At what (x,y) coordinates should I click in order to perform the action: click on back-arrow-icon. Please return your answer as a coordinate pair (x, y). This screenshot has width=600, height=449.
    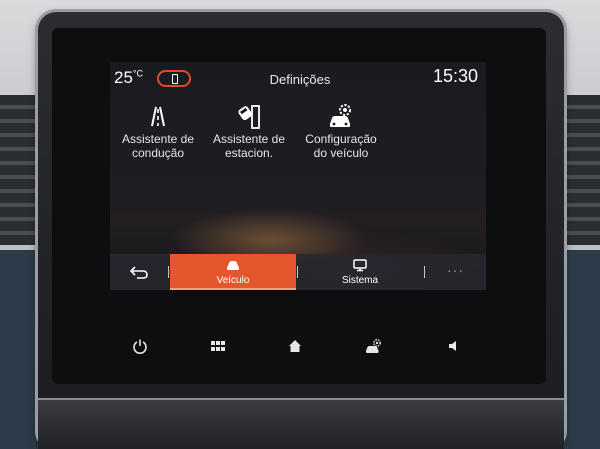
    Looking at the image, I should click on (138, 272).